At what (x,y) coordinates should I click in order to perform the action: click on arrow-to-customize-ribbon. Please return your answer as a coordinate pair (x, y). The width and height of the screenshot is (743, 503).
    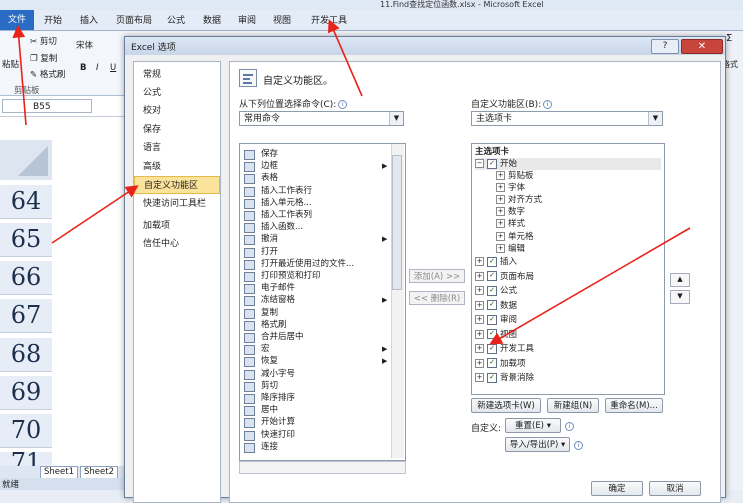
    Looking at the image, I should click on (95, 214).